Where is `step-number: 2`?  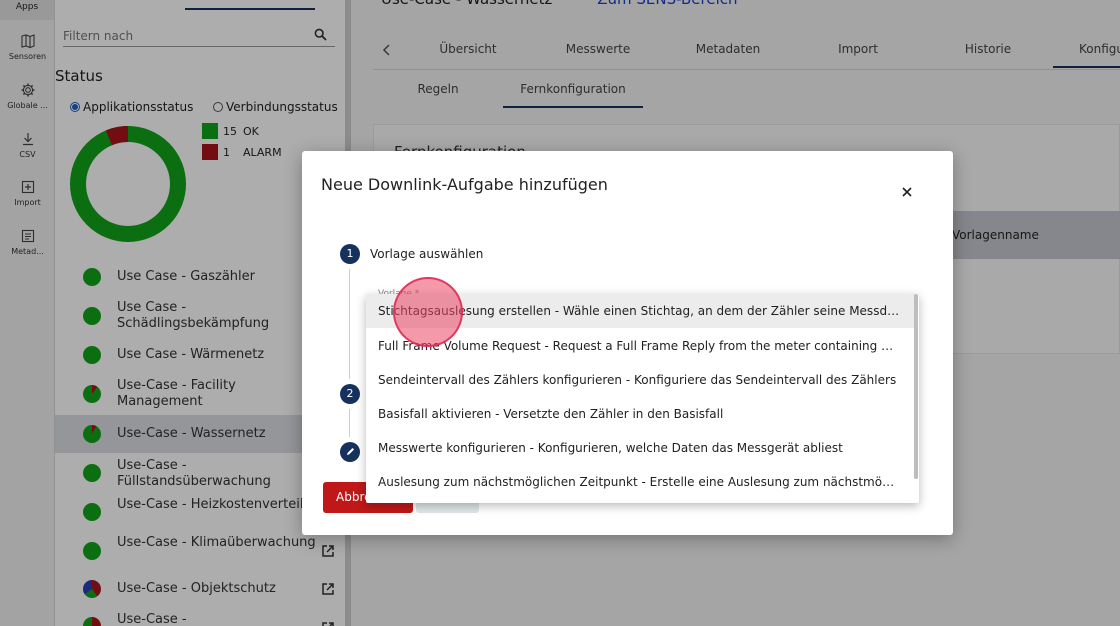
step-number: 2 is located at coordinates (350, 394).